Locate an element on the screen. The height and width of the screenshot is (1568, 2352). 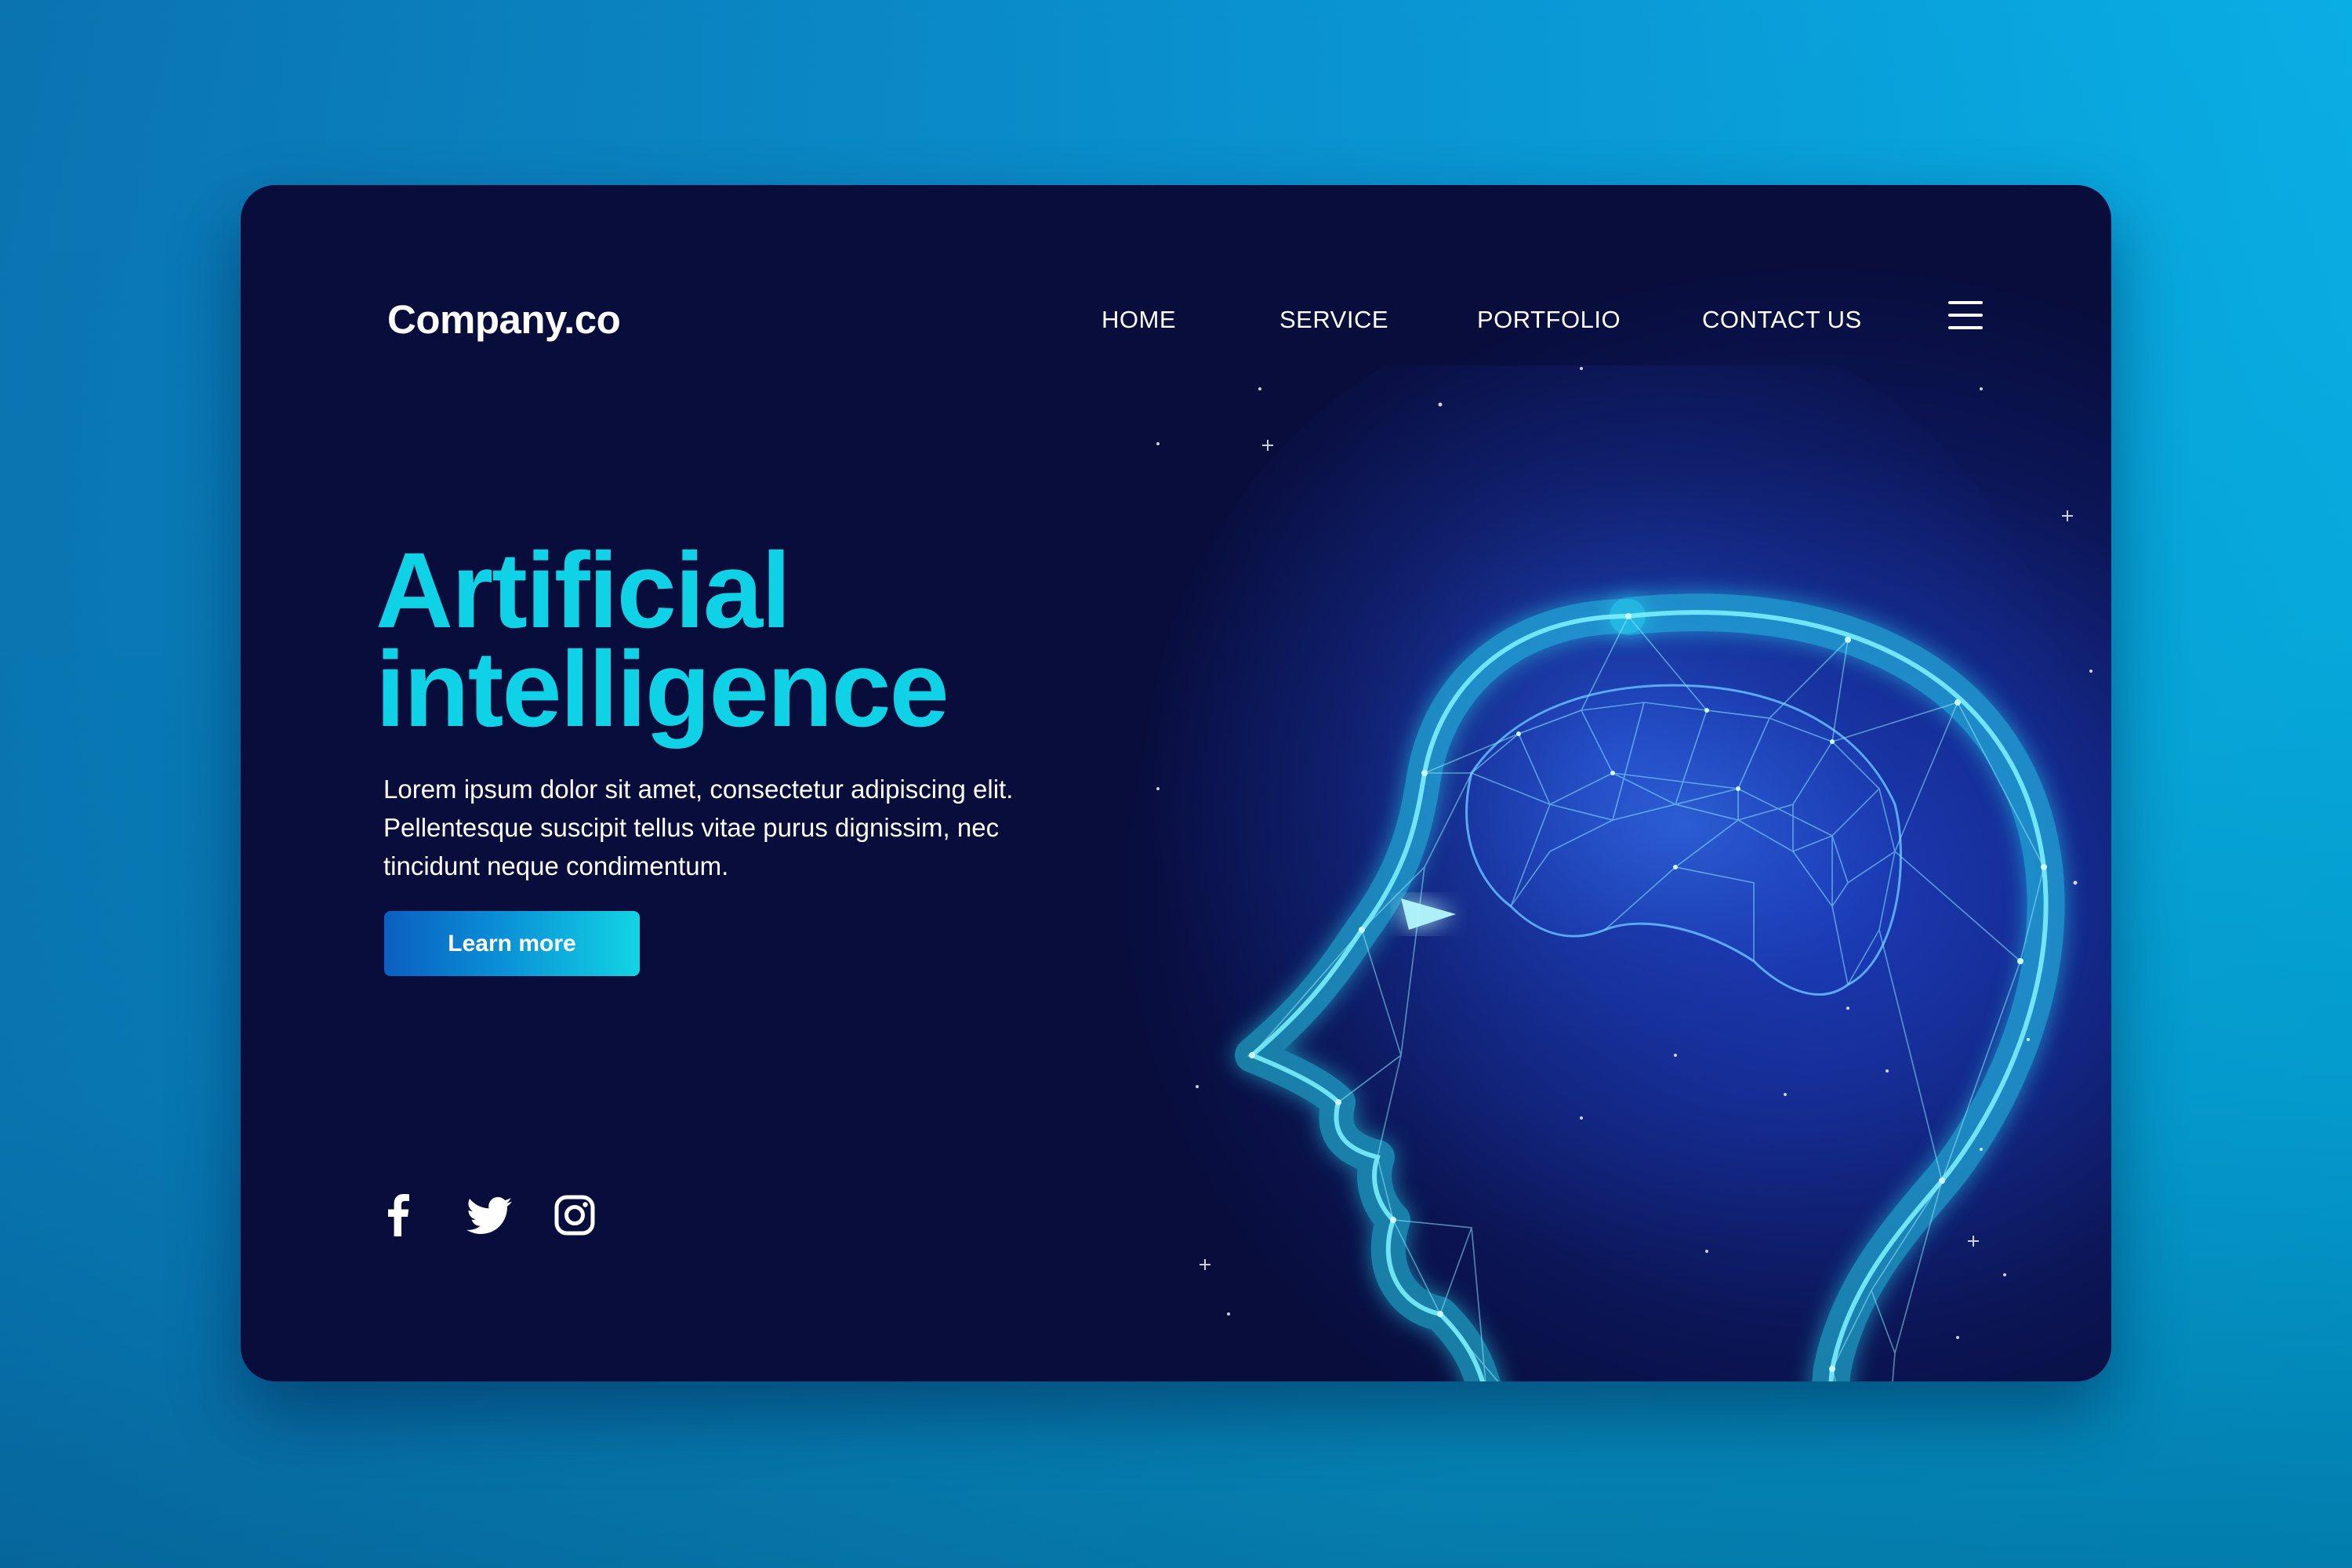
instagram-icon is located at coordinates (574, 1216).